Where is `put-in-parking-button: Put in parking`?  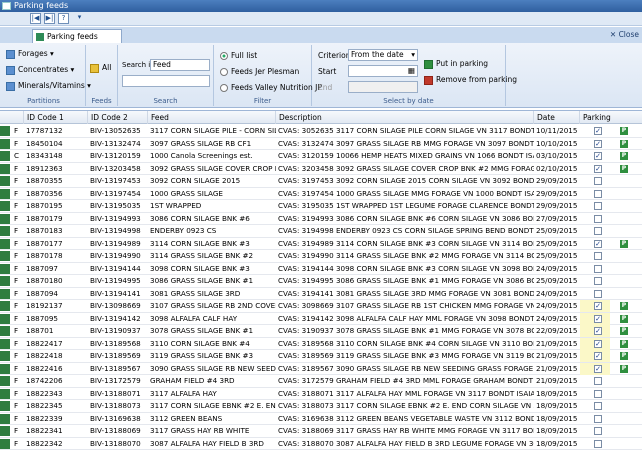 put-in-parking-button: Put in parking is located at coordinates (456, 64).